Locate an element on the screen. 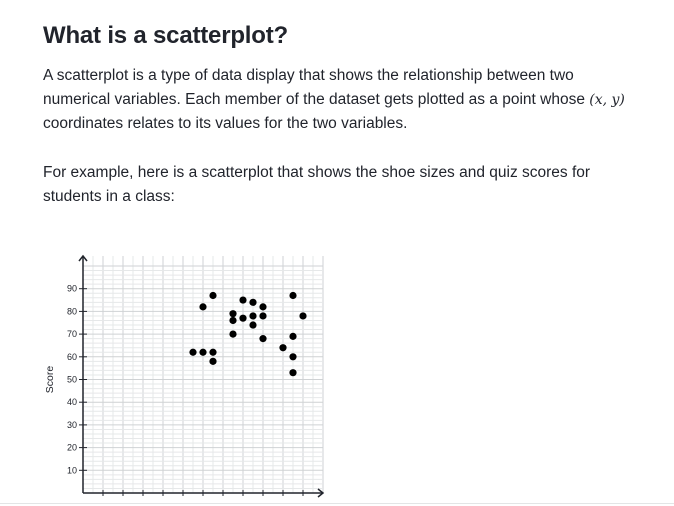 This screenshot has width=674, height=506. y-tick-label: 30 is located at coordinates (72, 425).